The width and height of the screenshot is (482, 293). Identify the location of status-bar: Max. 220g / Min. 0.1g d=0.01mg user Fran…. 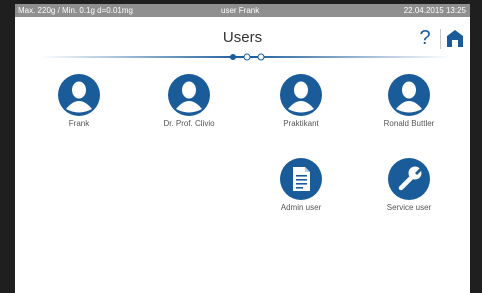
(242, 10).